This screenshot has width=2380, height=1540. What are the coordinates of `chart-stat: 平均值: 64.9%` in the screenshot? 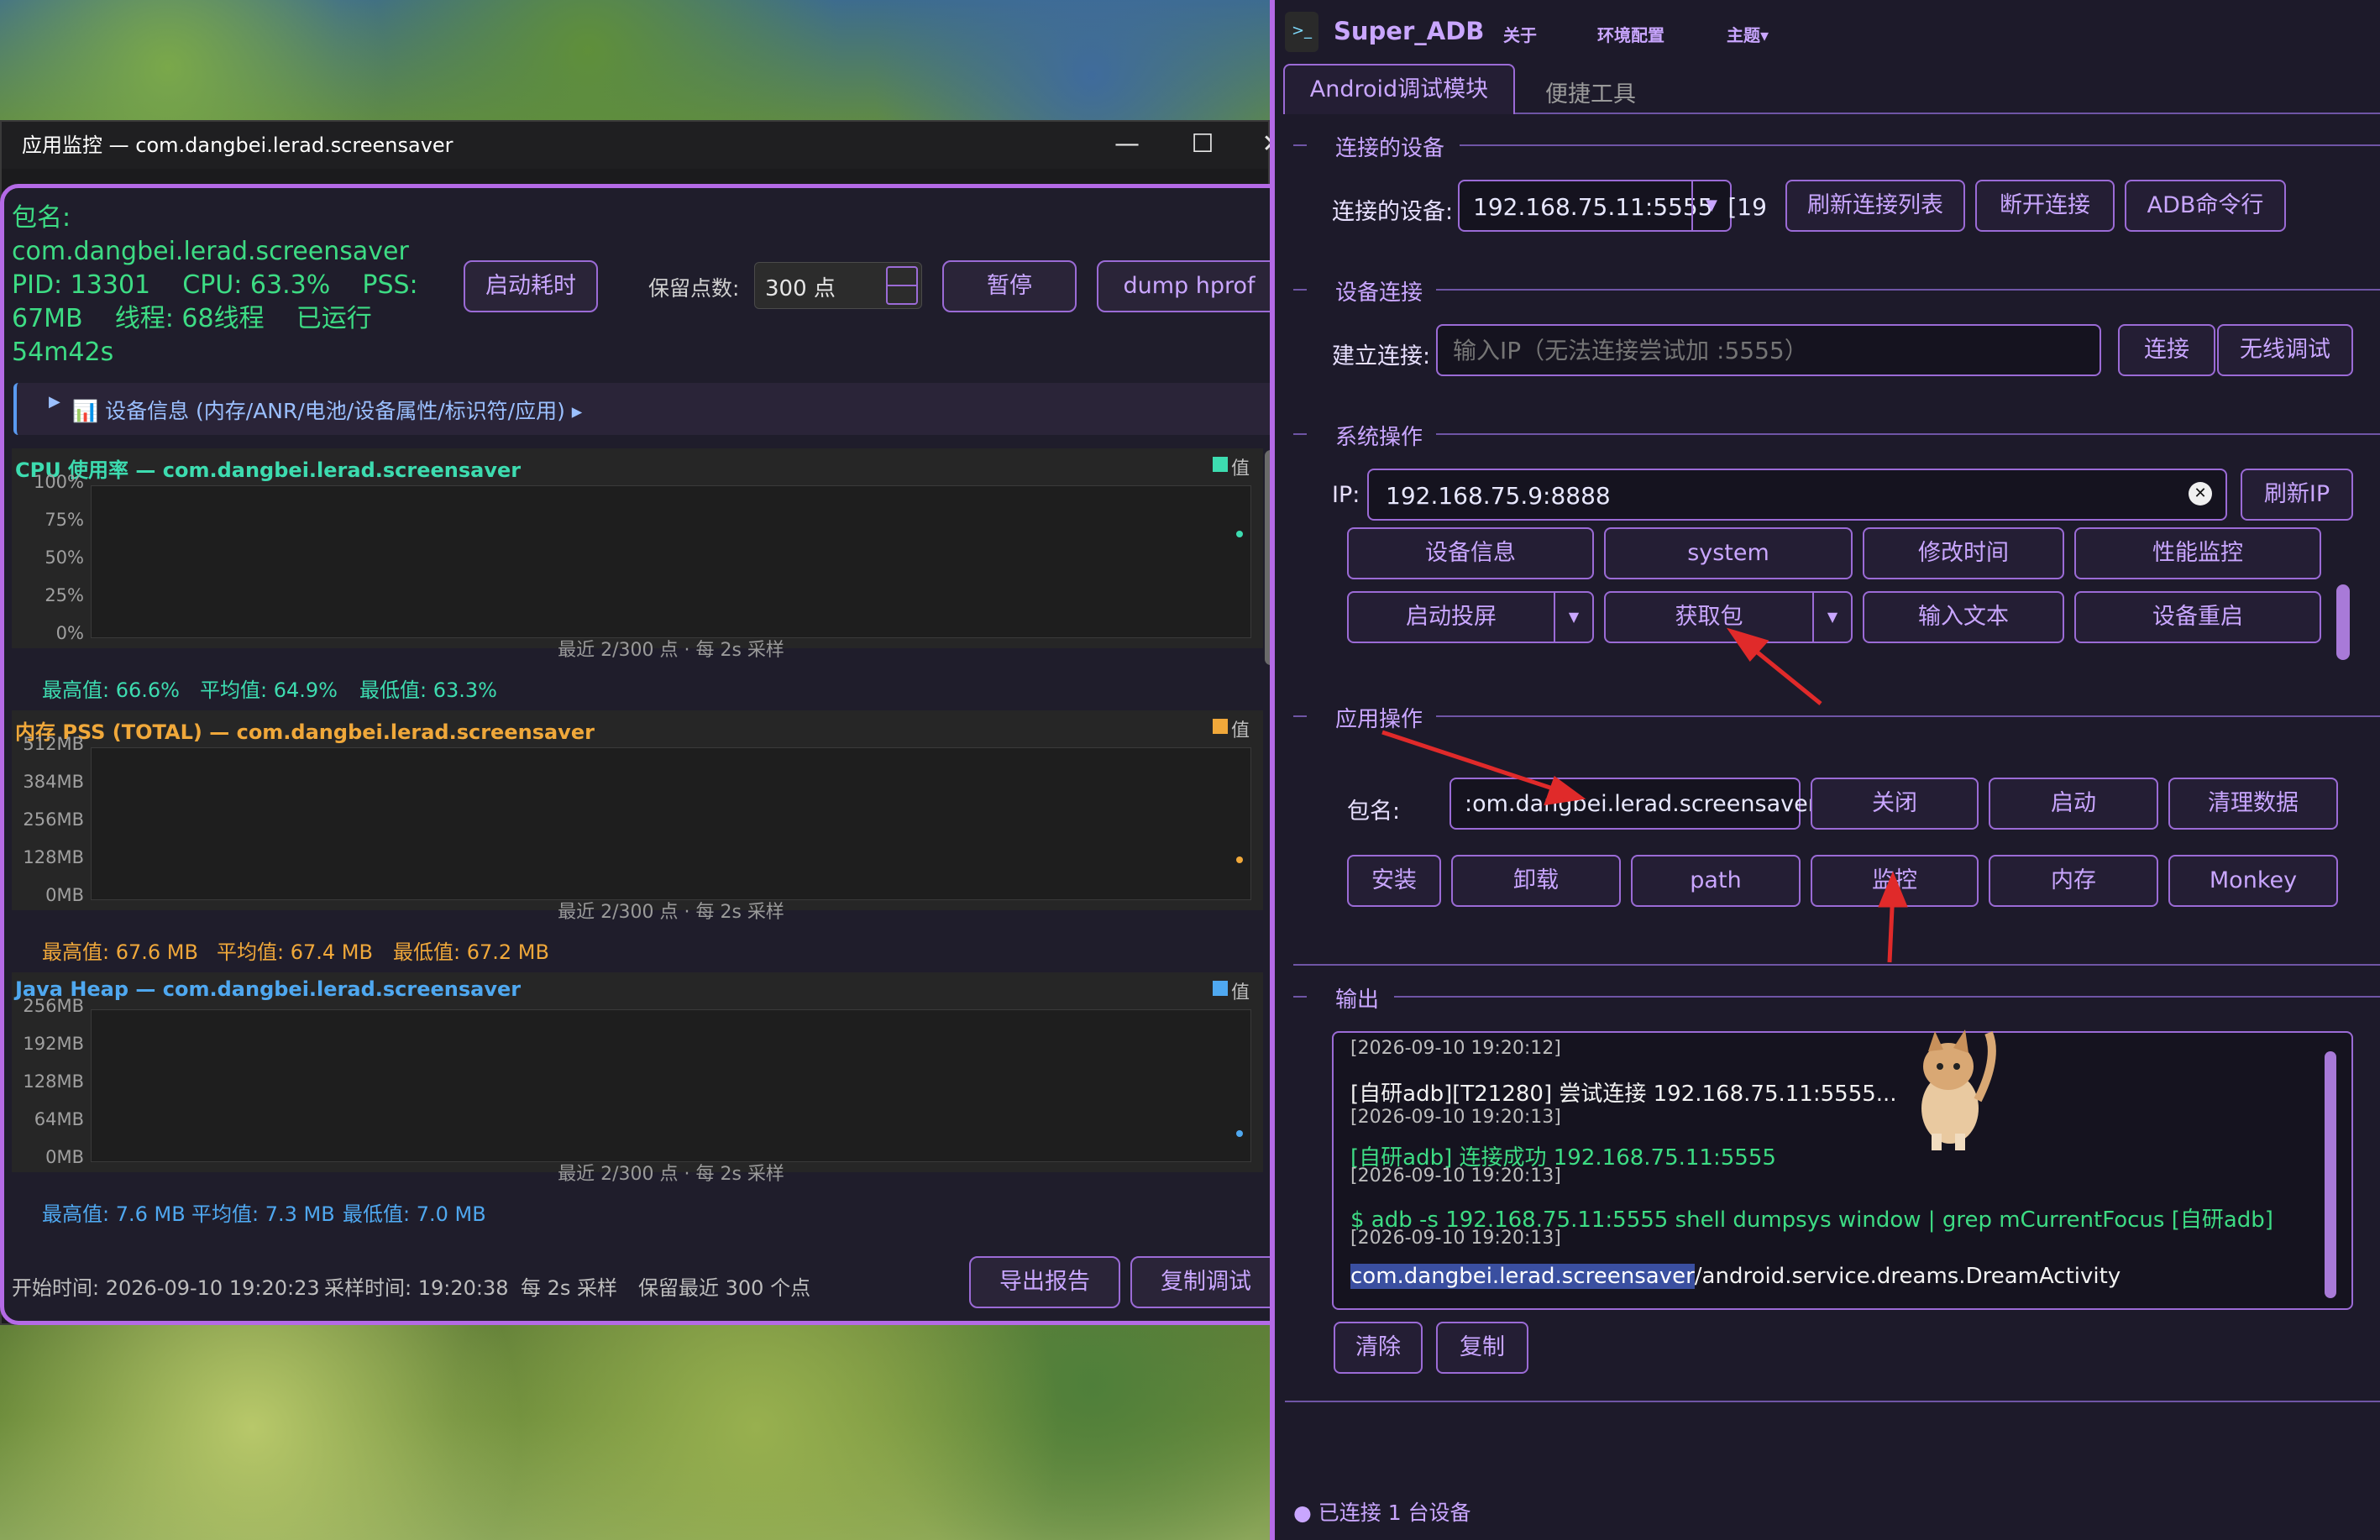 It's located at (269, 690).